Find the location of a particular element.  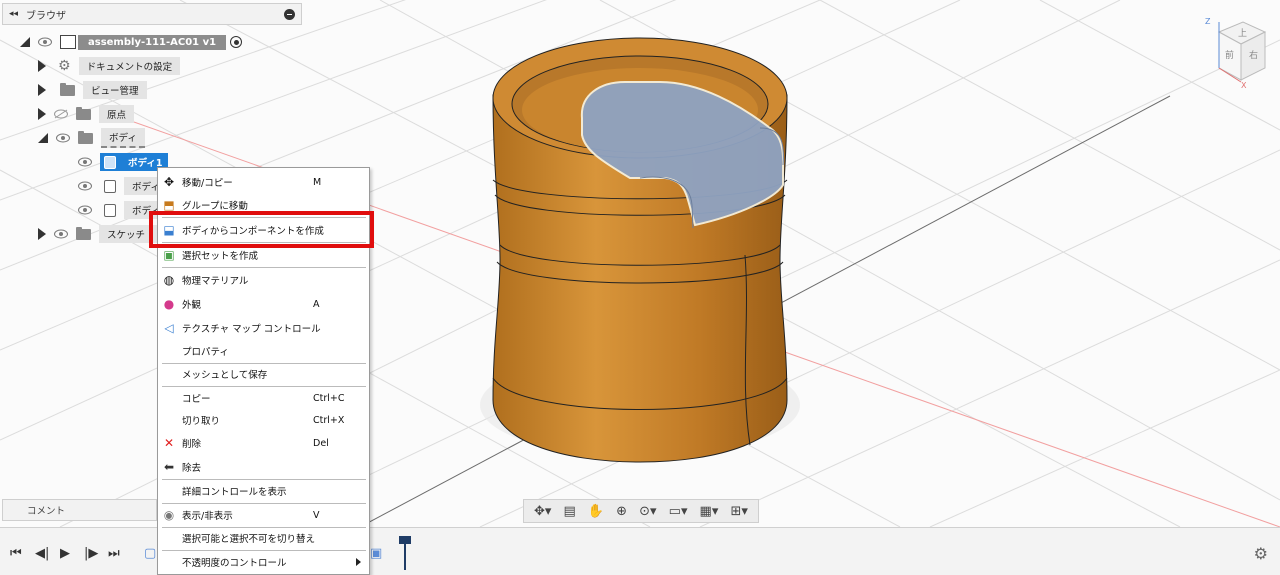

display-settings-icon: ▭▾ is located at coordinates (678, 511).